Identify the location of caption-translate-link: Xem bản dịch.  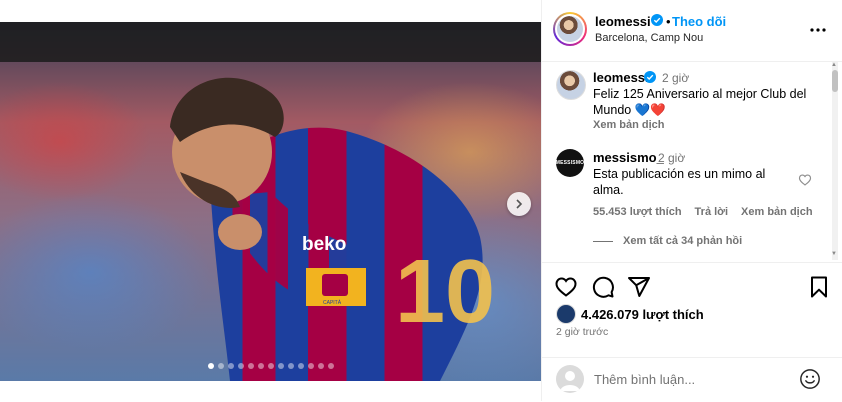
(629, 125).